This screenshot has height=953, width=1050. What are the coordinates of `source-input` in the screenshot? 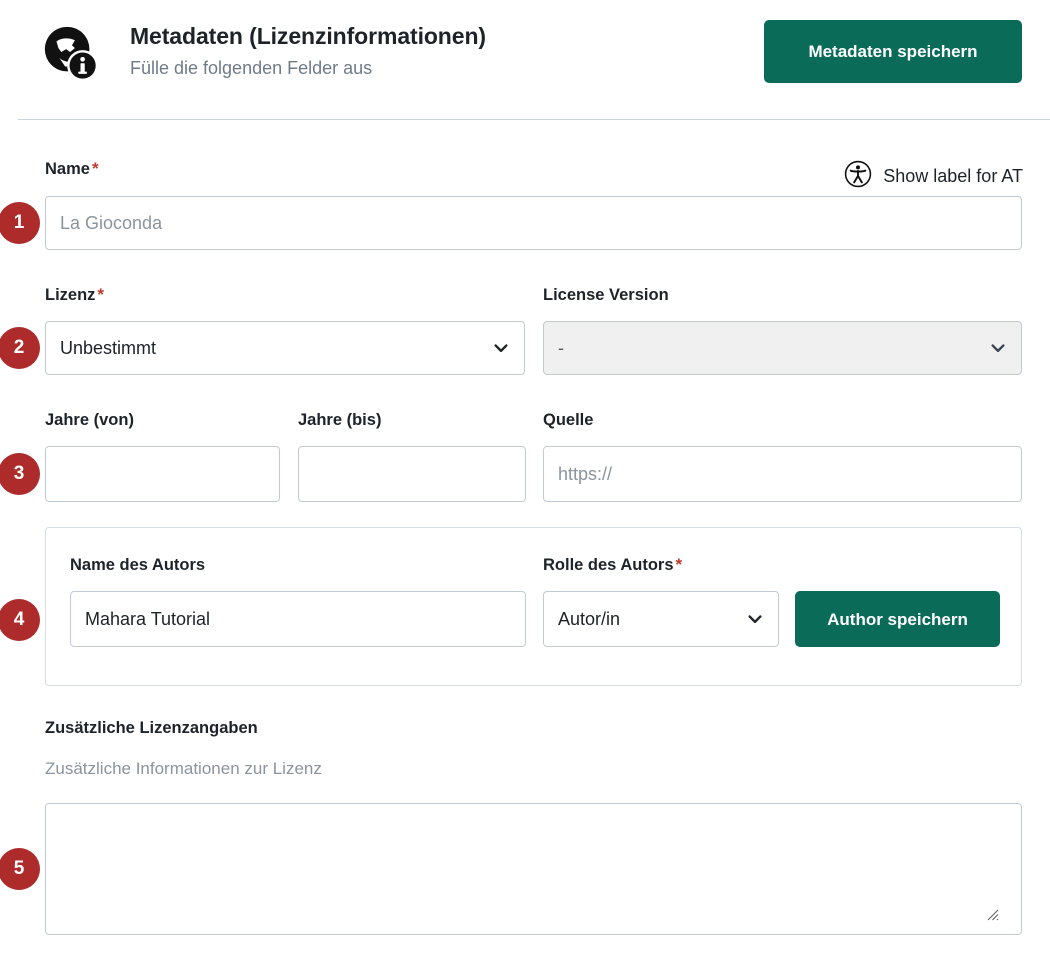 It's located at (782, 474).